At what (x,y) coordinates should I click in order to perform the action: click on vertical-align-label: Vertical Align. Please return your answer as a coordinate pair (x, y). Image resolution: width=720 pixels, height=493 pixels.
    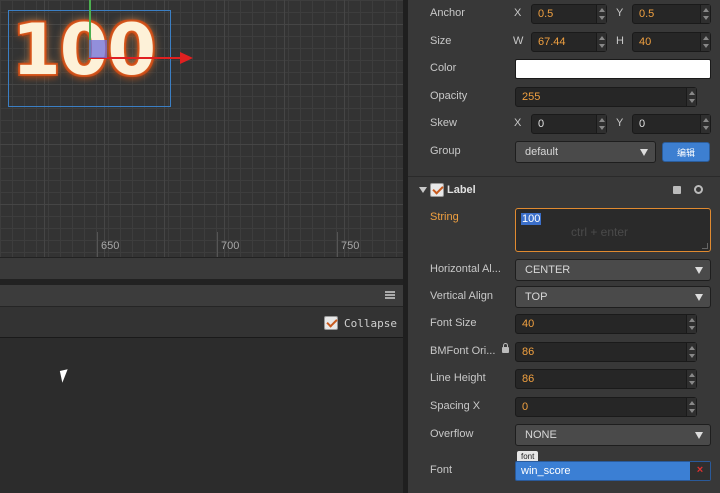
    Looking at the image, I should click on (461, 296).